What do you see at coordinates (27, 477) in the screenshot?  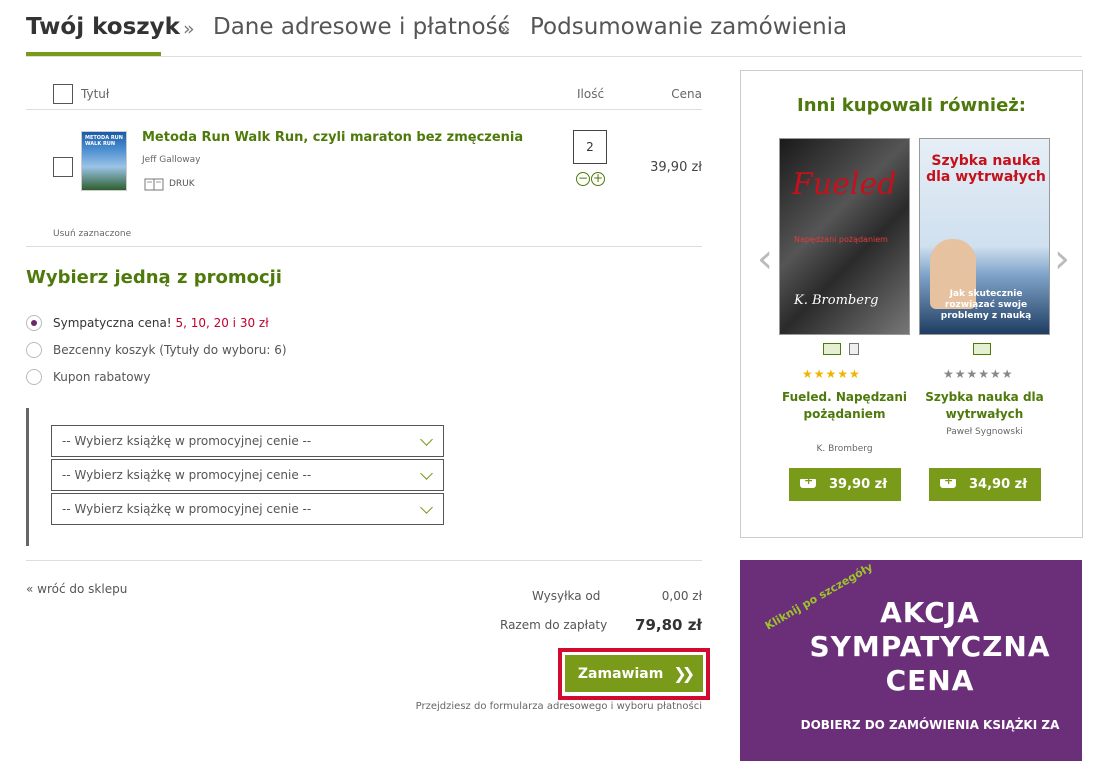 I see `select-group-bar` at bounding box center [27, 477].